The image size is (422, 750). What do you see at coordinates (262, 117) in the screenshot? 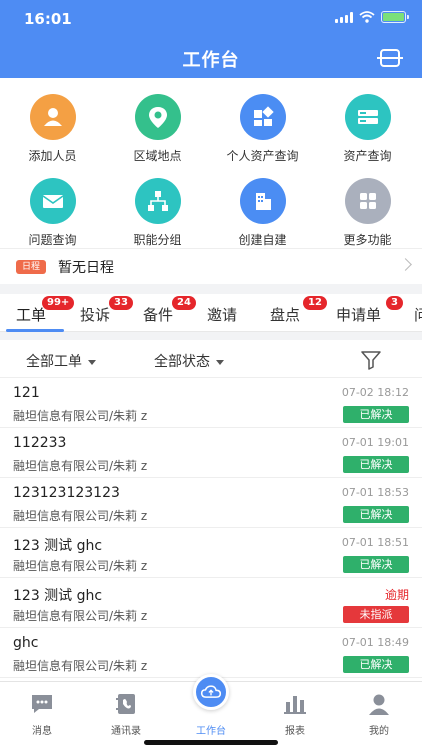
I see `personal-asset-icon` at bounding box center [262, 117].